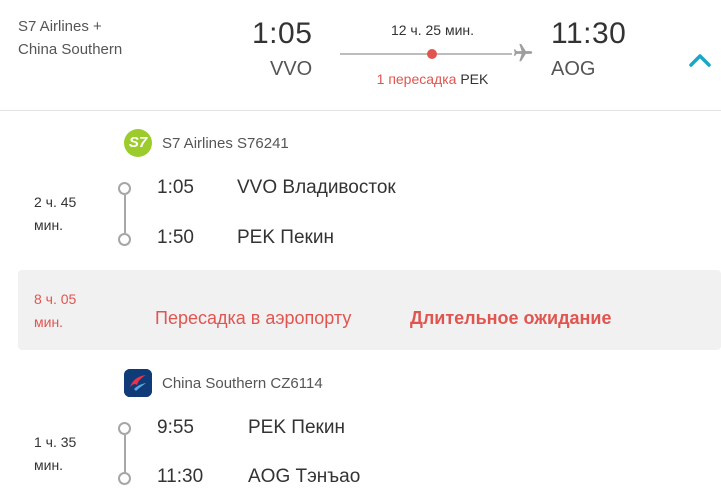  What do you see at coordinates (523, 53) in the screenshot?
I see `airplane-icon` at bounding box center [523, 53].